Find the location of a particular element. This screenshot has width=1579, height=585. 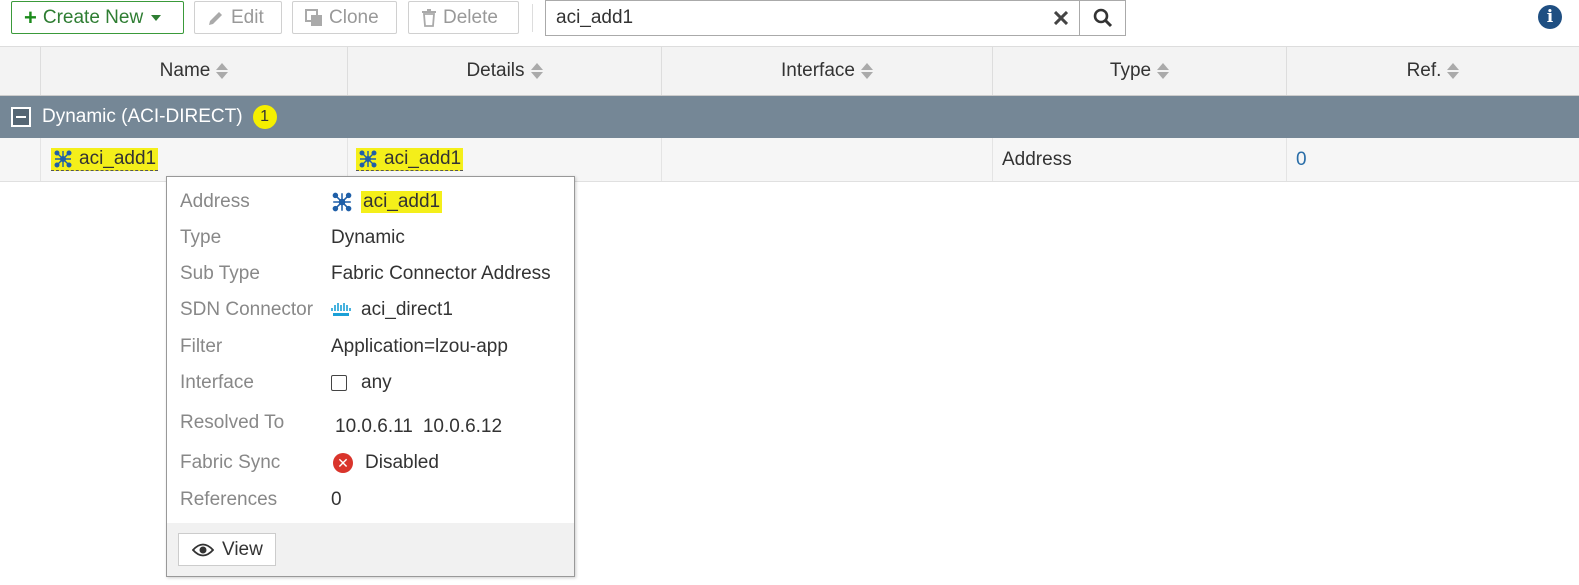

tooltip-row-fabric-sync: Fabric Sync ✕ Disabled is located at coordinates (309, 463).